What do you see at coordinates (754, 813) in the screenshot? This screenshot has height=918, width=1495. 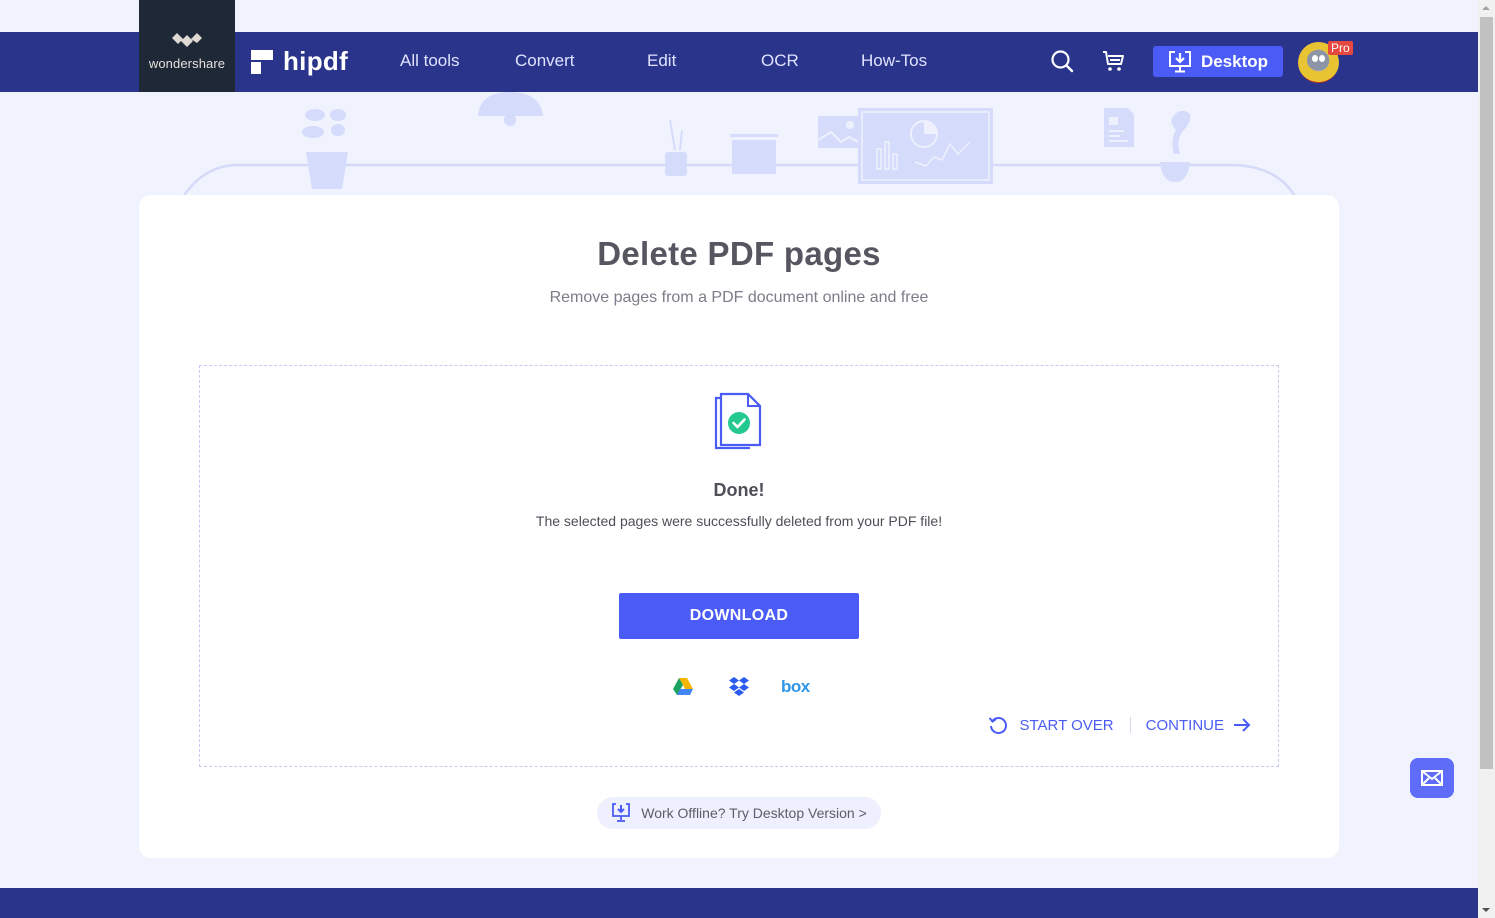 I see `desktop-version-label: Work Offline? Try Desktop Version >` at bounding box center [754, 813].